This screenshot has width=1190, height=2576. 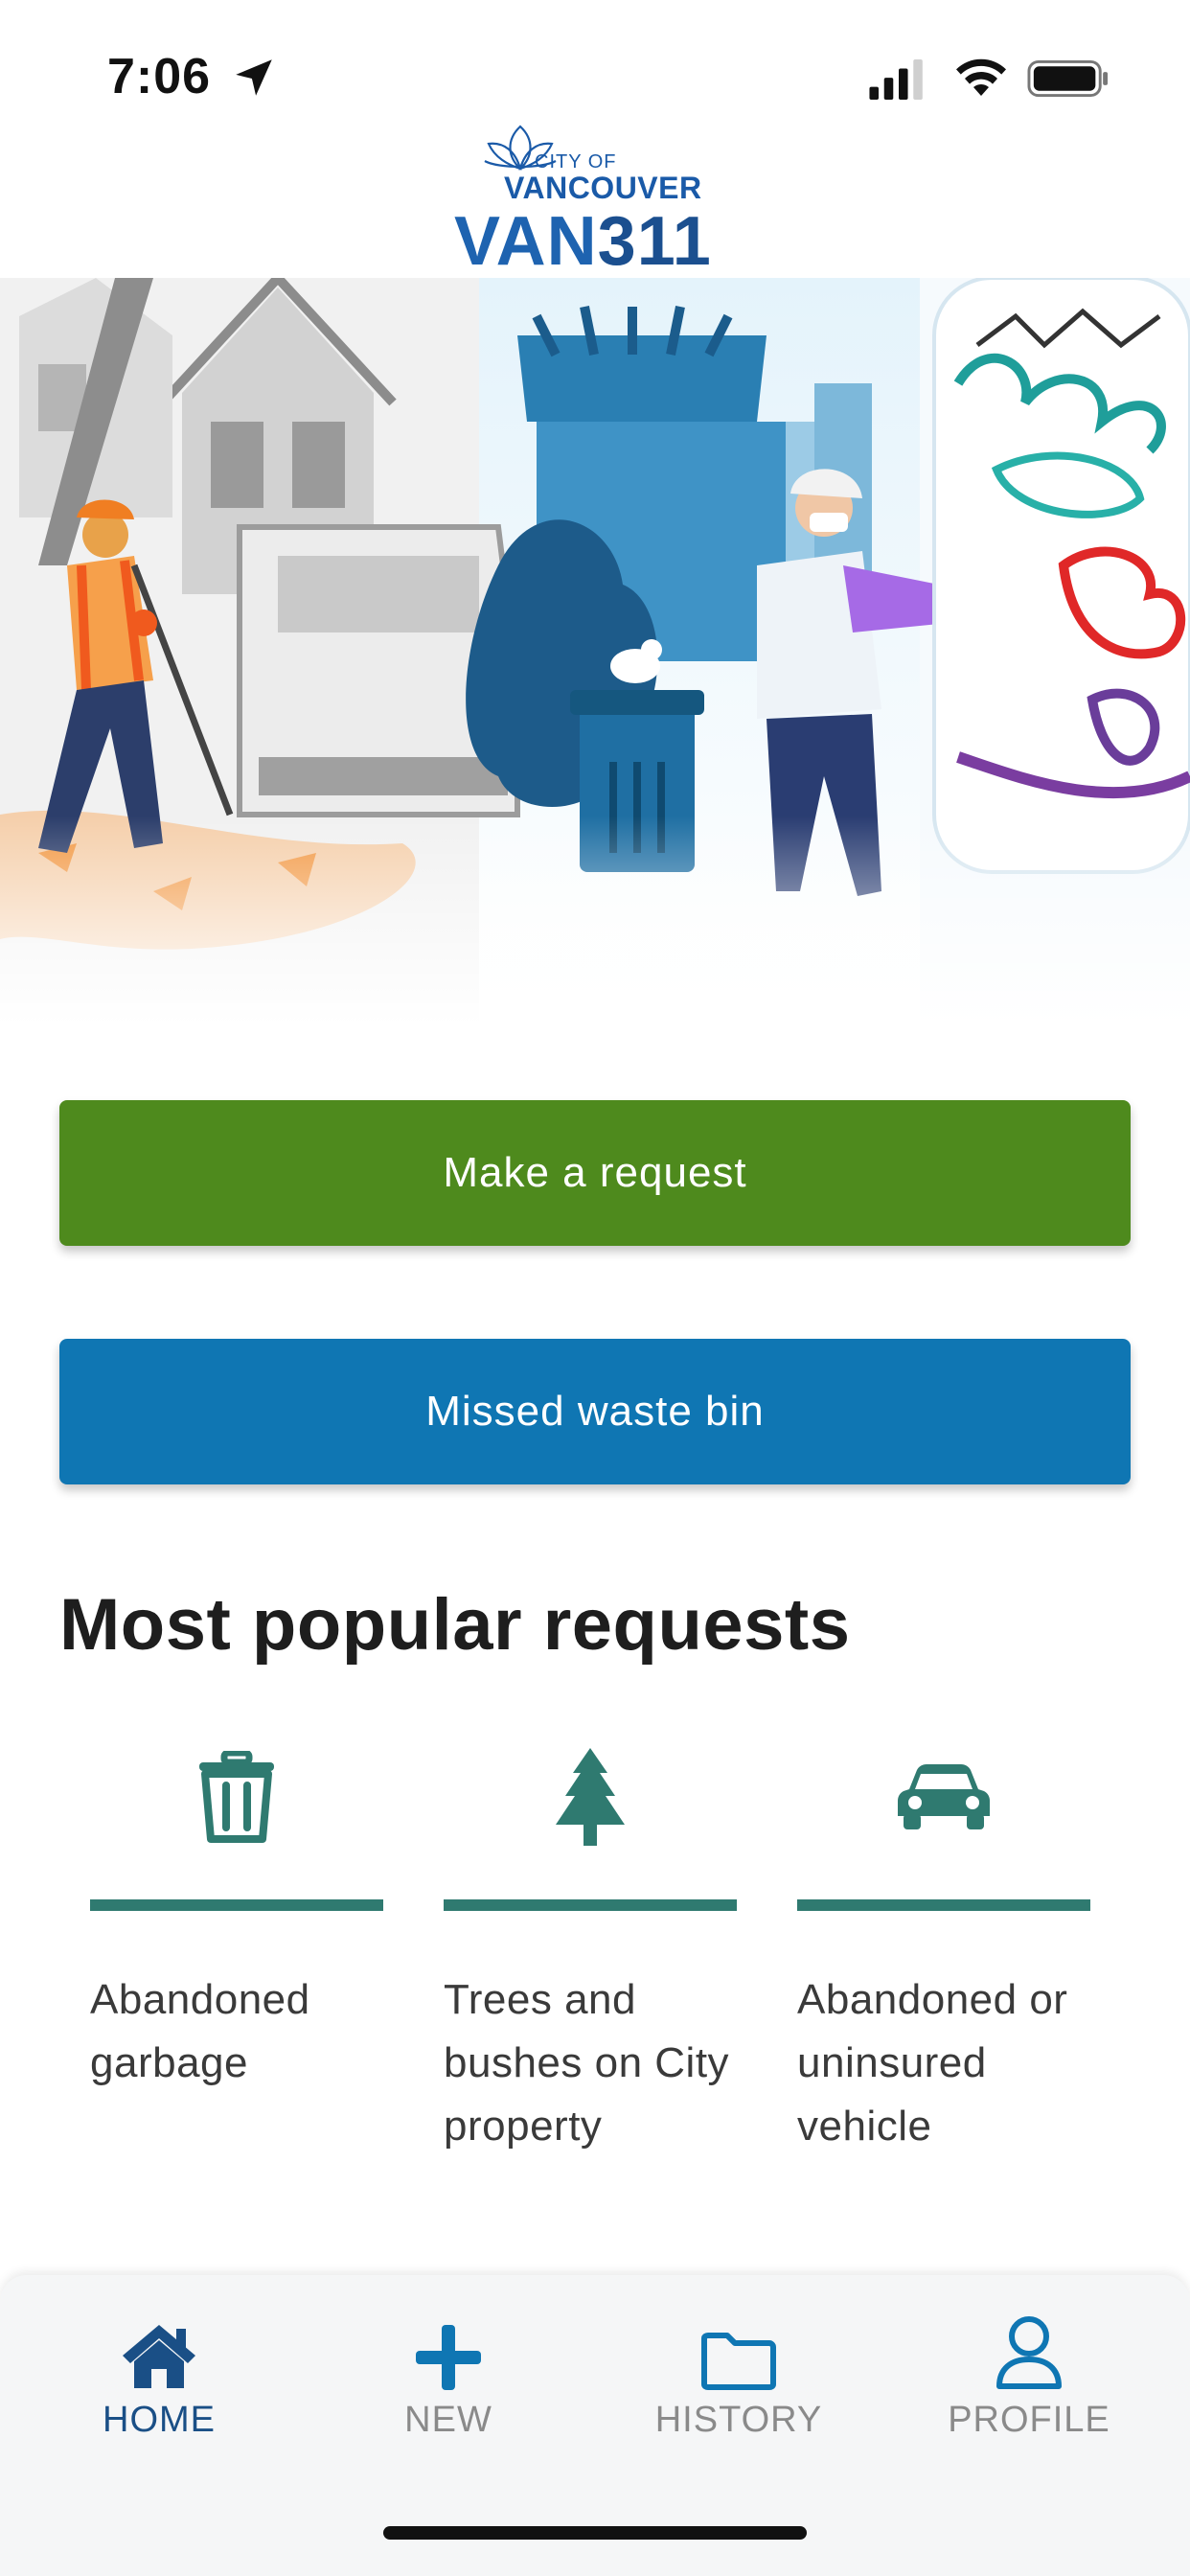 I want to click on battery-icon, so click(x=1068, y=78).